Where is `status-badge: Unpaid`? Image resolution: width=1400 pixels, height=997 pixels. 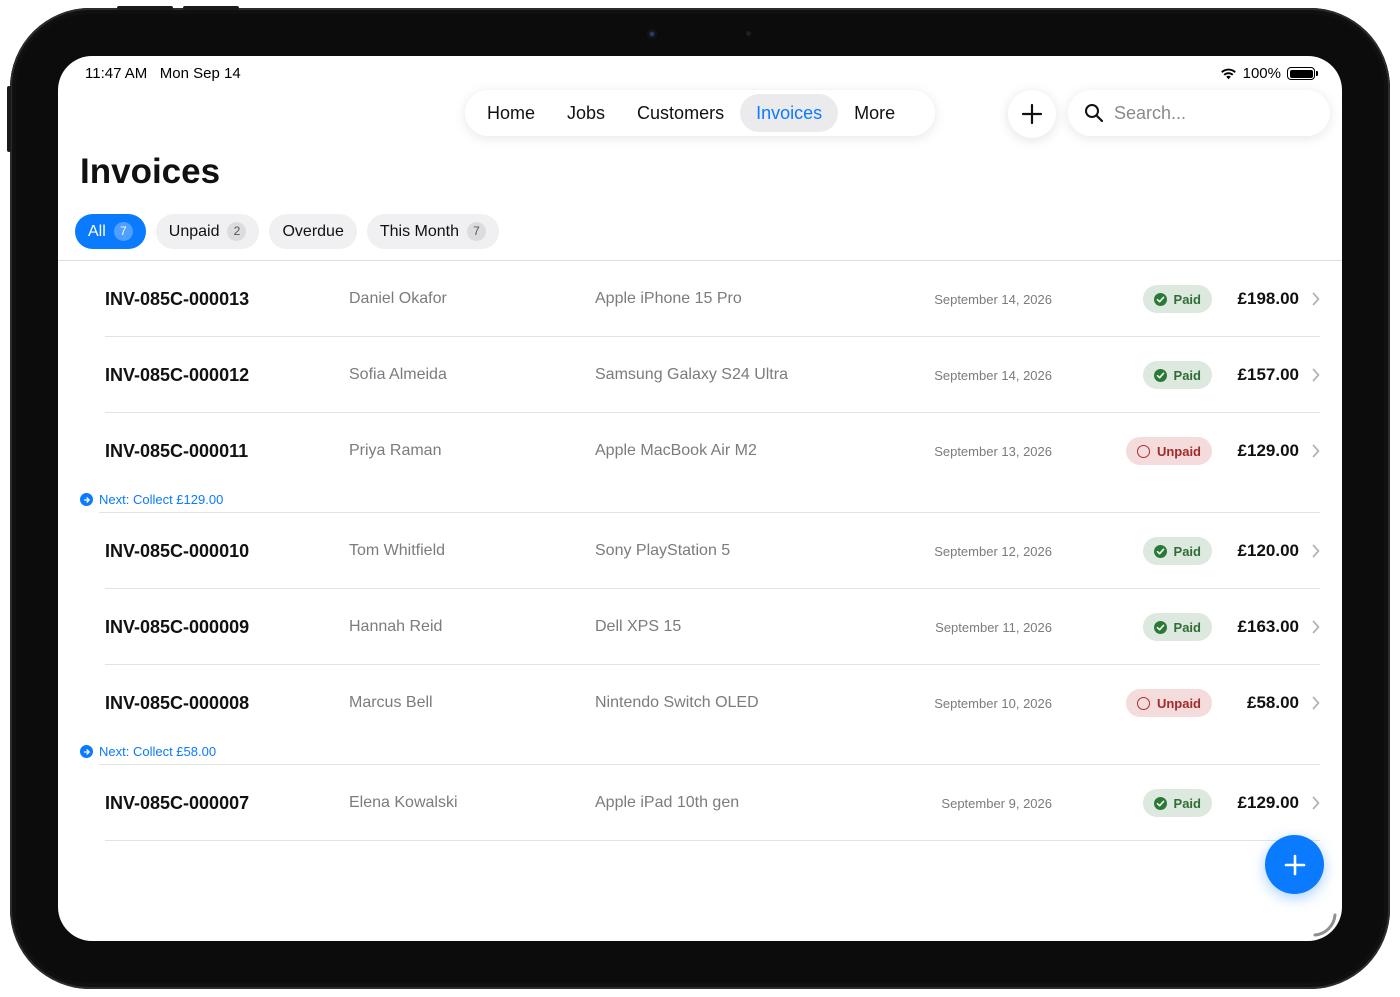
status-badge: Unpaid is located at coordinates (1168, 451).